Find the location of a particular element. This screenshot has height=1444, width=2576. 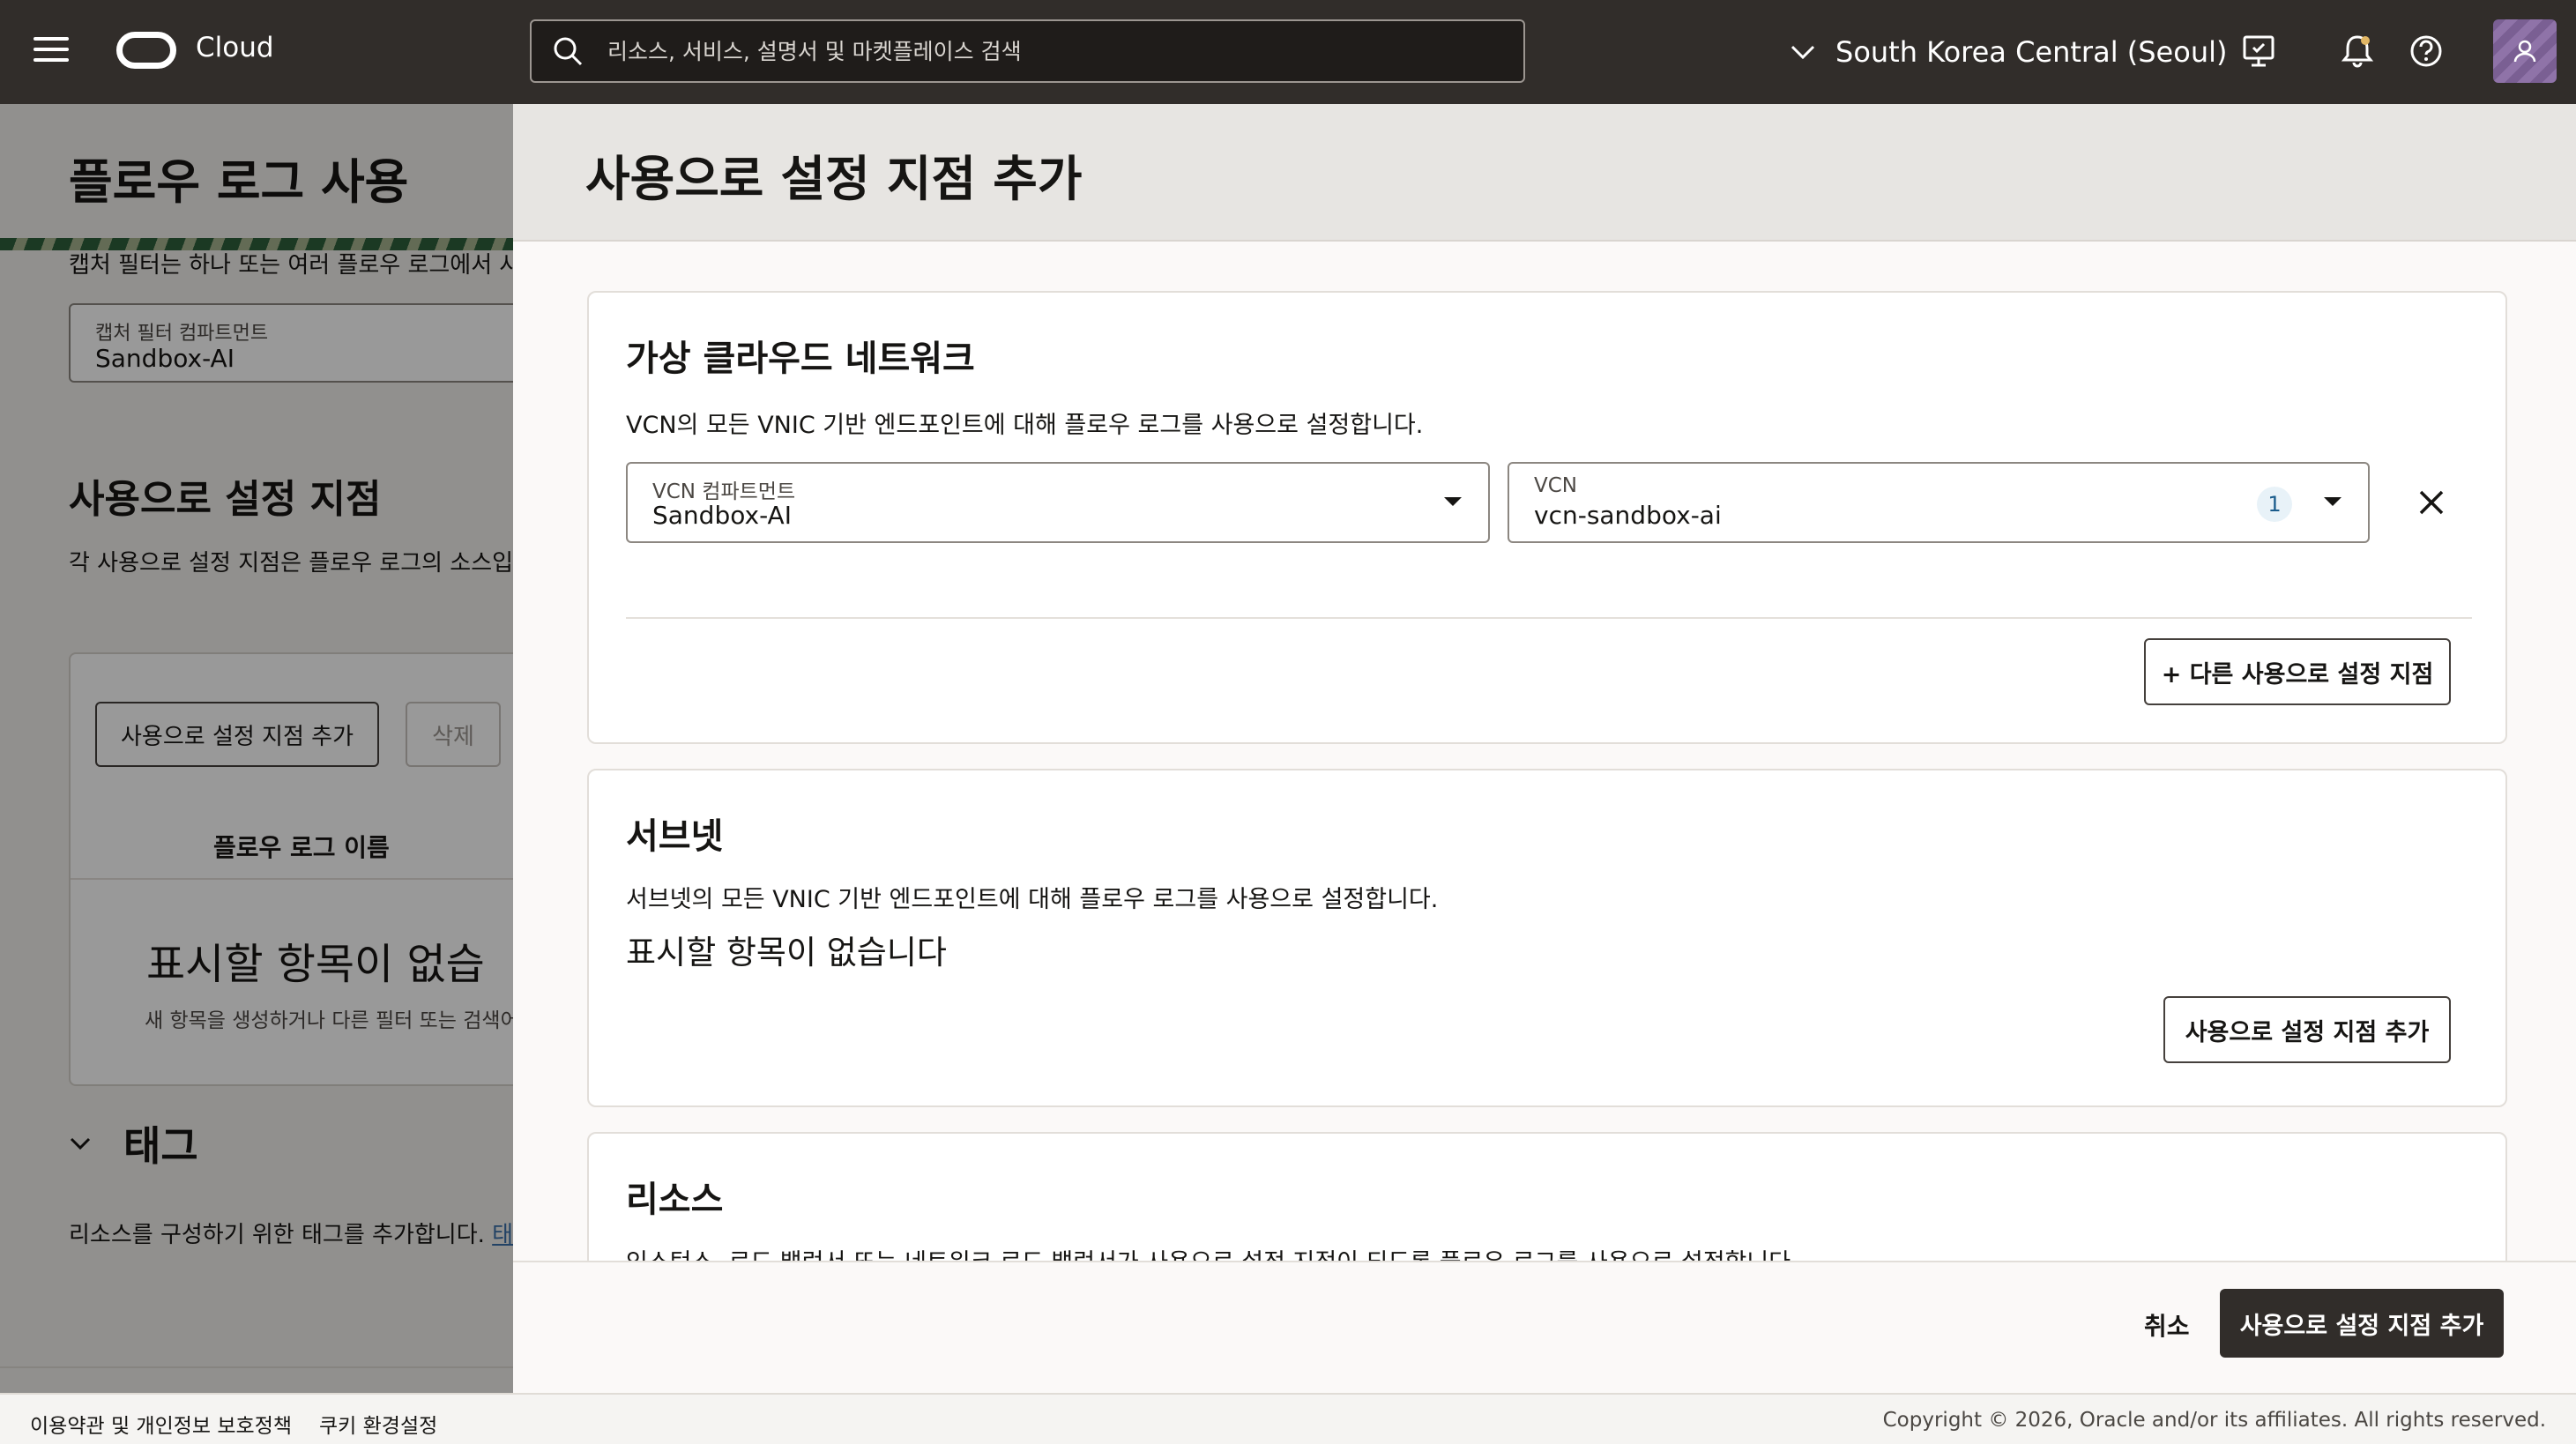

global-search is located at coordinates (1028, 51).